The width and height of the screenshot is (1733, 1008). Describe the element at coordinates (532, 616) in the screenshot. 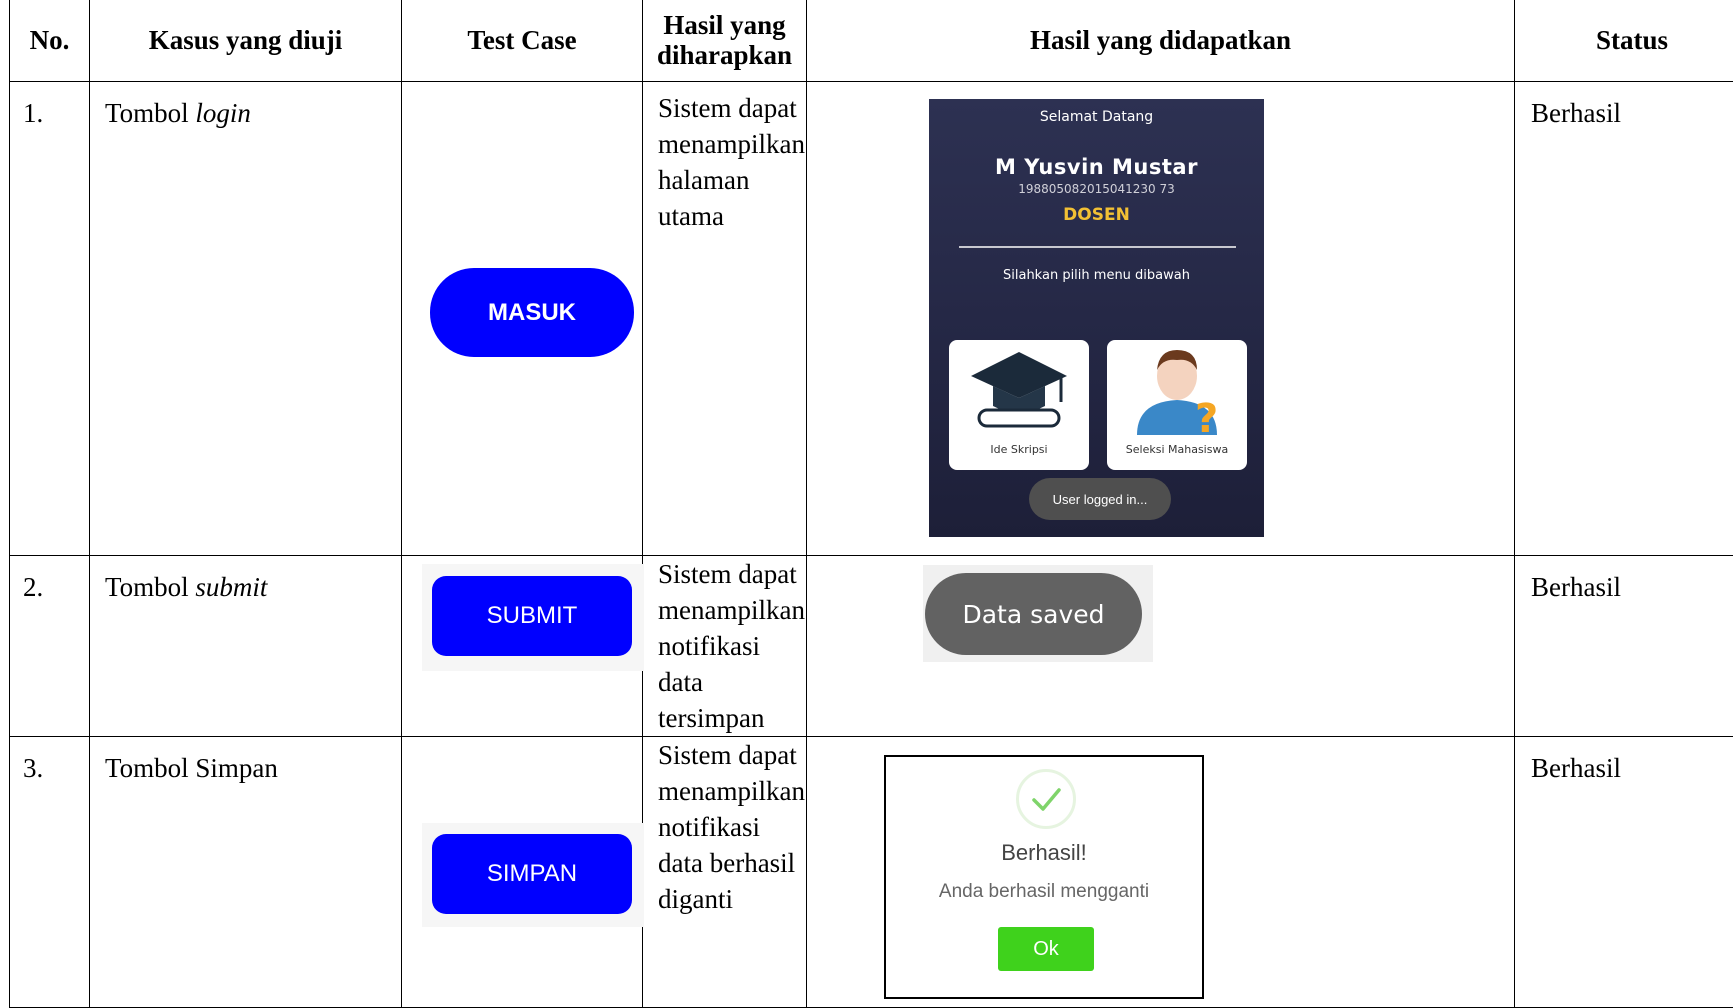

I see `submit-button: SUBMIT` at that location.